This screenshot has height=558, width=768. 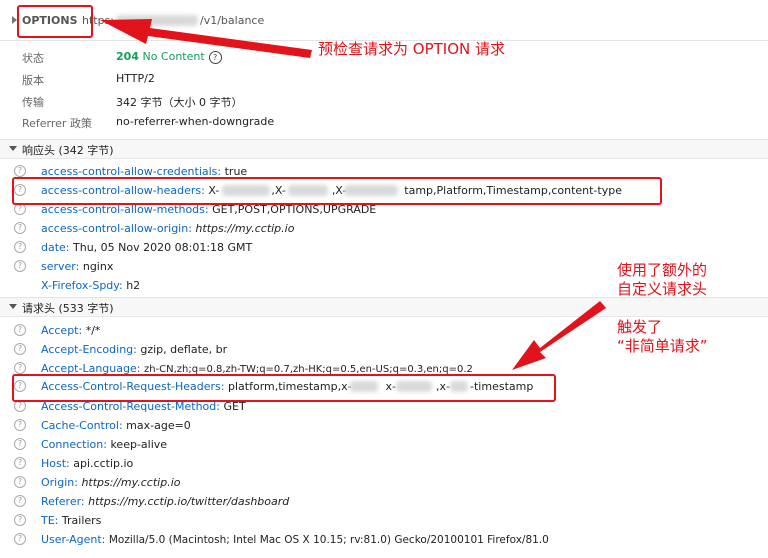 What do you see at coordinates (640, 327) in the screenshot?
I see `annotation-note-trigger-line1: 触发了` at bounding box center [640, 327].